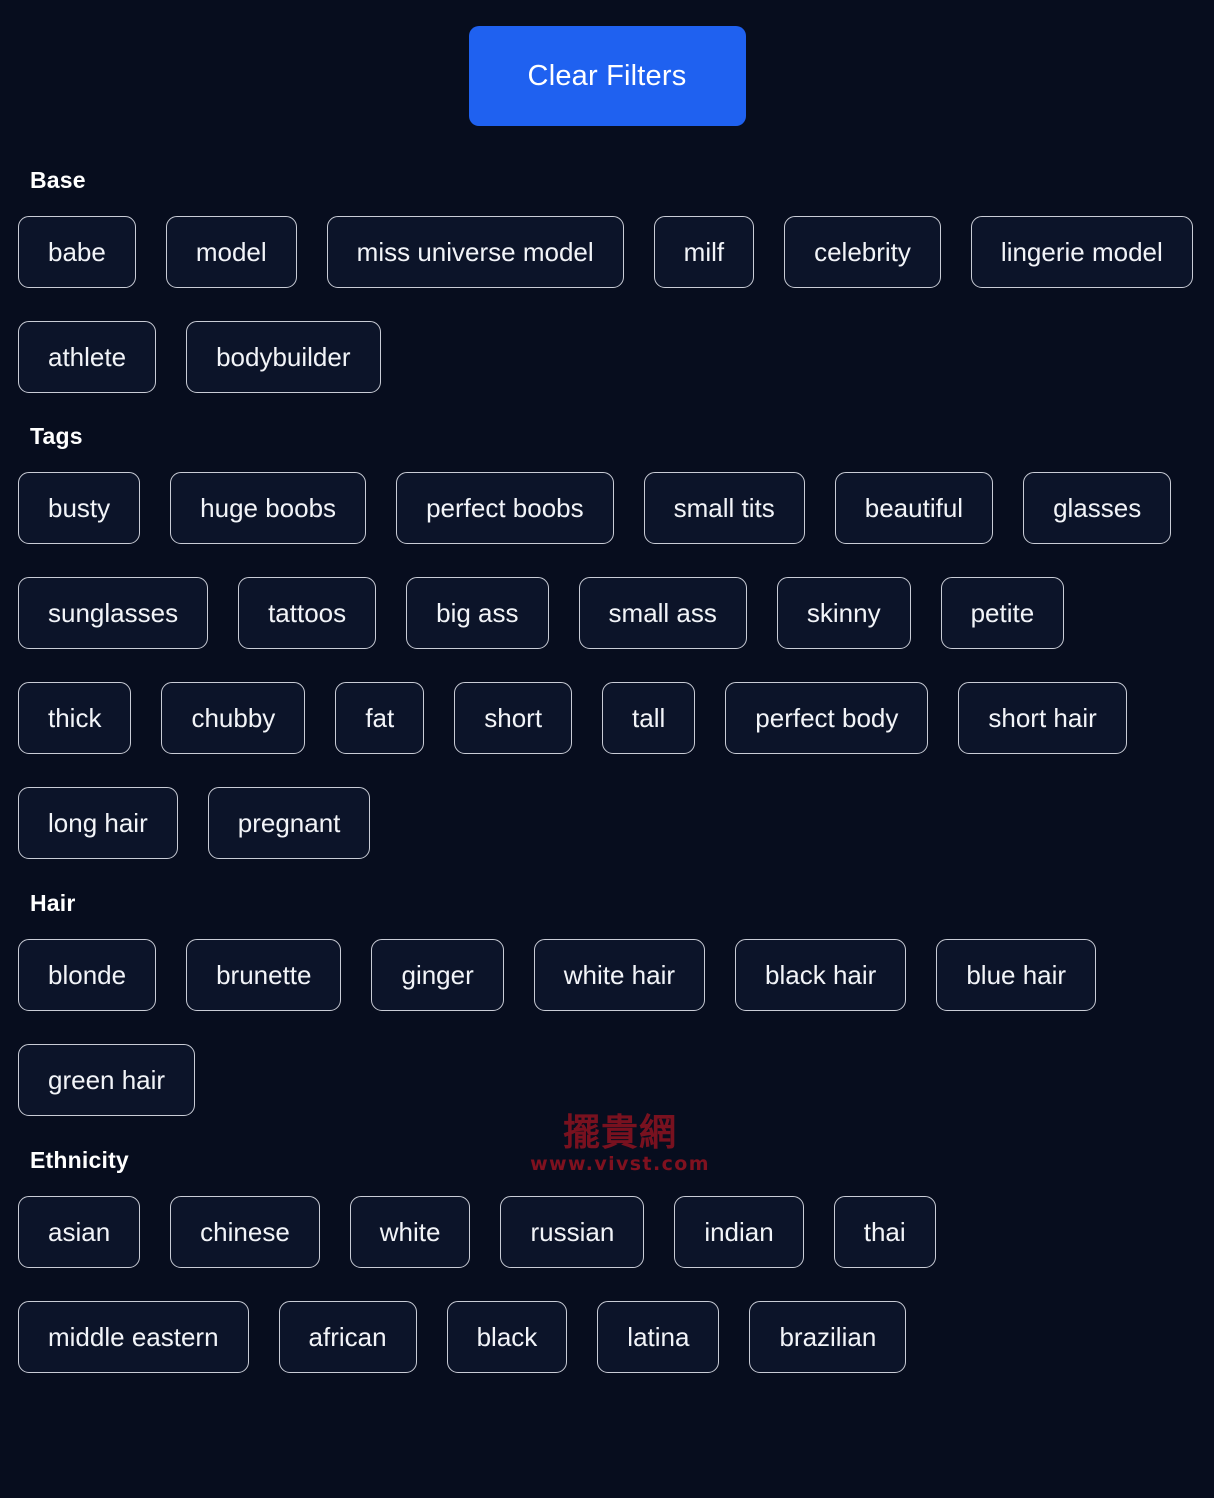 This screenshot has width=1214, height=1498. Describe the element at coordinates (724, 508) in the screenshot. I see `filter-chip-small-tits: small tits` at that location.